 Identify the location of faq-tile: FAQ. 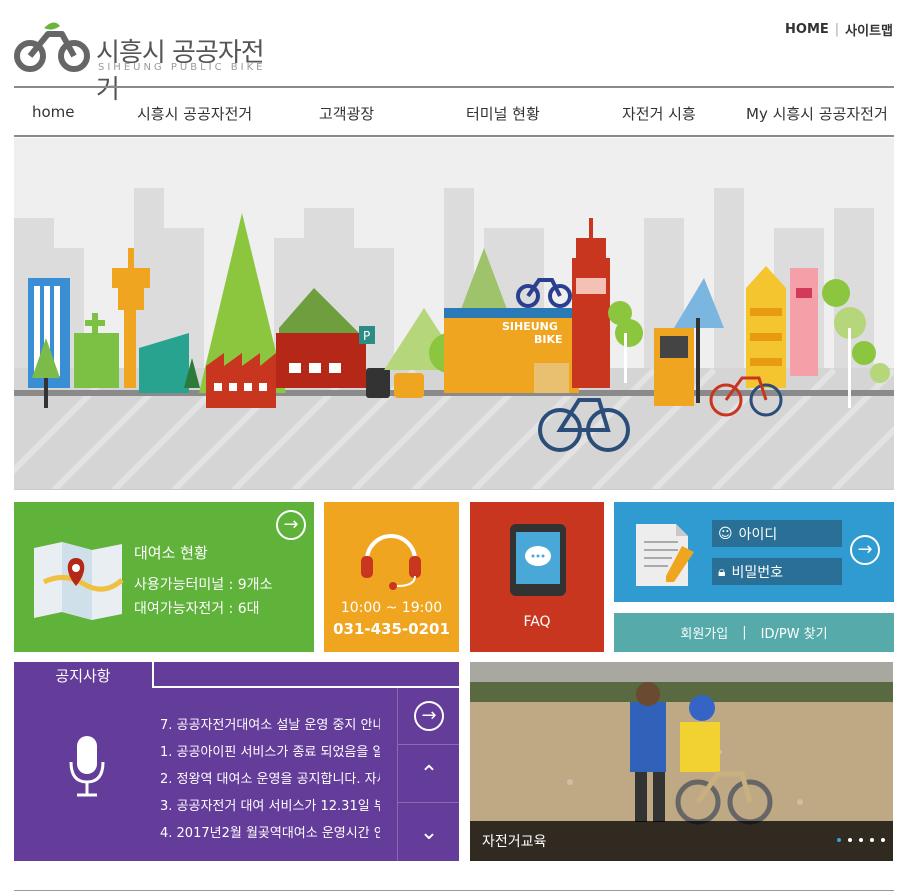
(537, 577).